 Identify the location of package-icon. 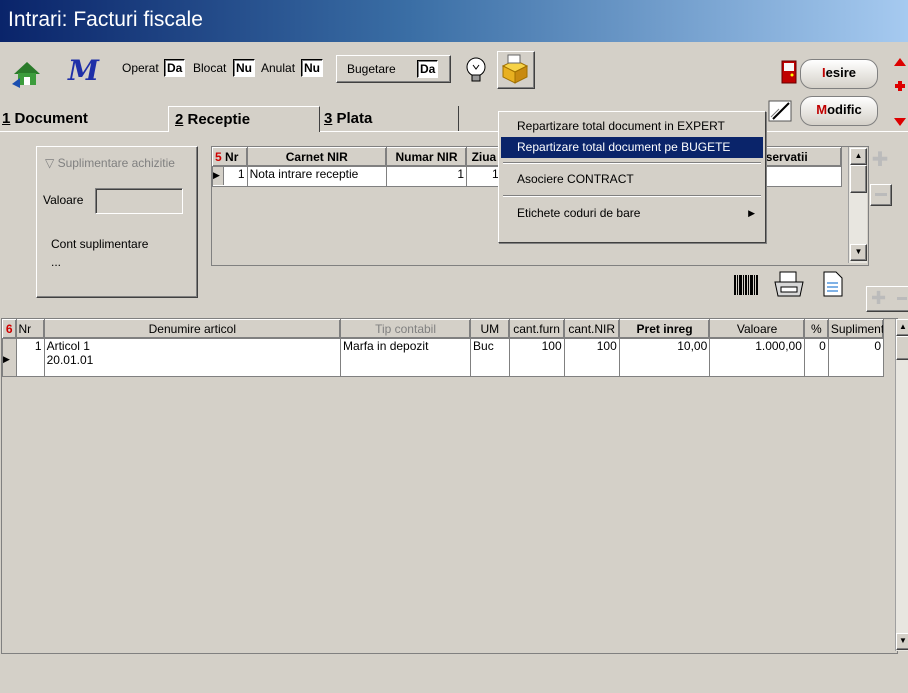
(515, 69).